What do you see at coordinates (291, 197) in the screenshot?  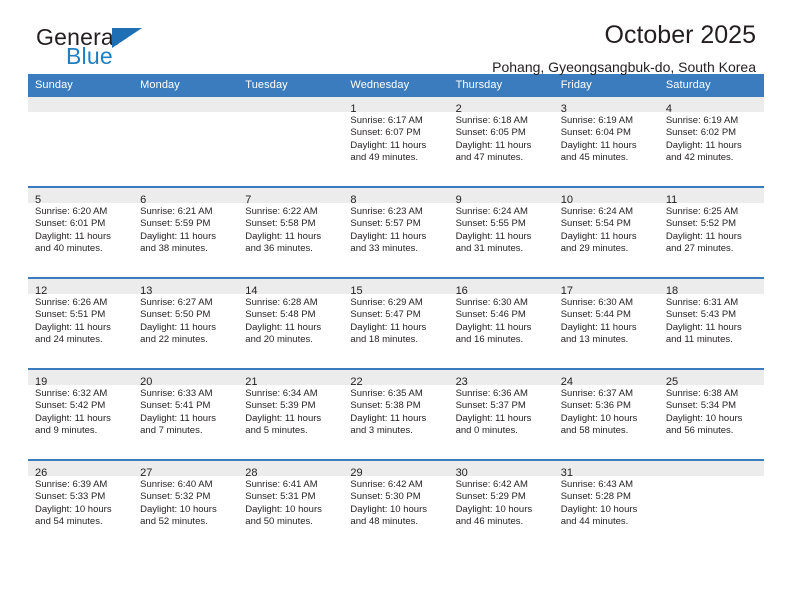 I see `day-number-band: 7` at bounding box center [291, 197].